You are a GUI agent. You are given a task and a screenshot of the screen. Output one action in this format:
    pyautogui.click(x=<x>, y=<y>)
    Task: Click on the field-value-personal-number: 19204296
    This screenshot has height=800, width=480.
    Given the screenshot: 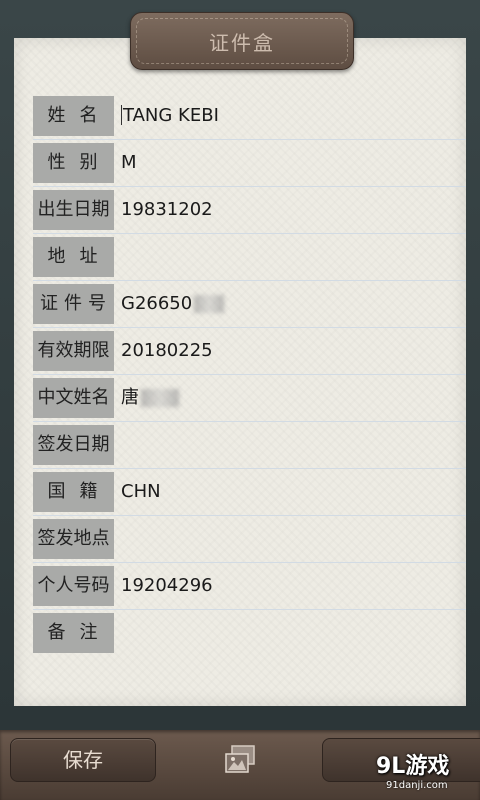 What is the action you would take?
    pyautogui.click(x=167, y=586)
    